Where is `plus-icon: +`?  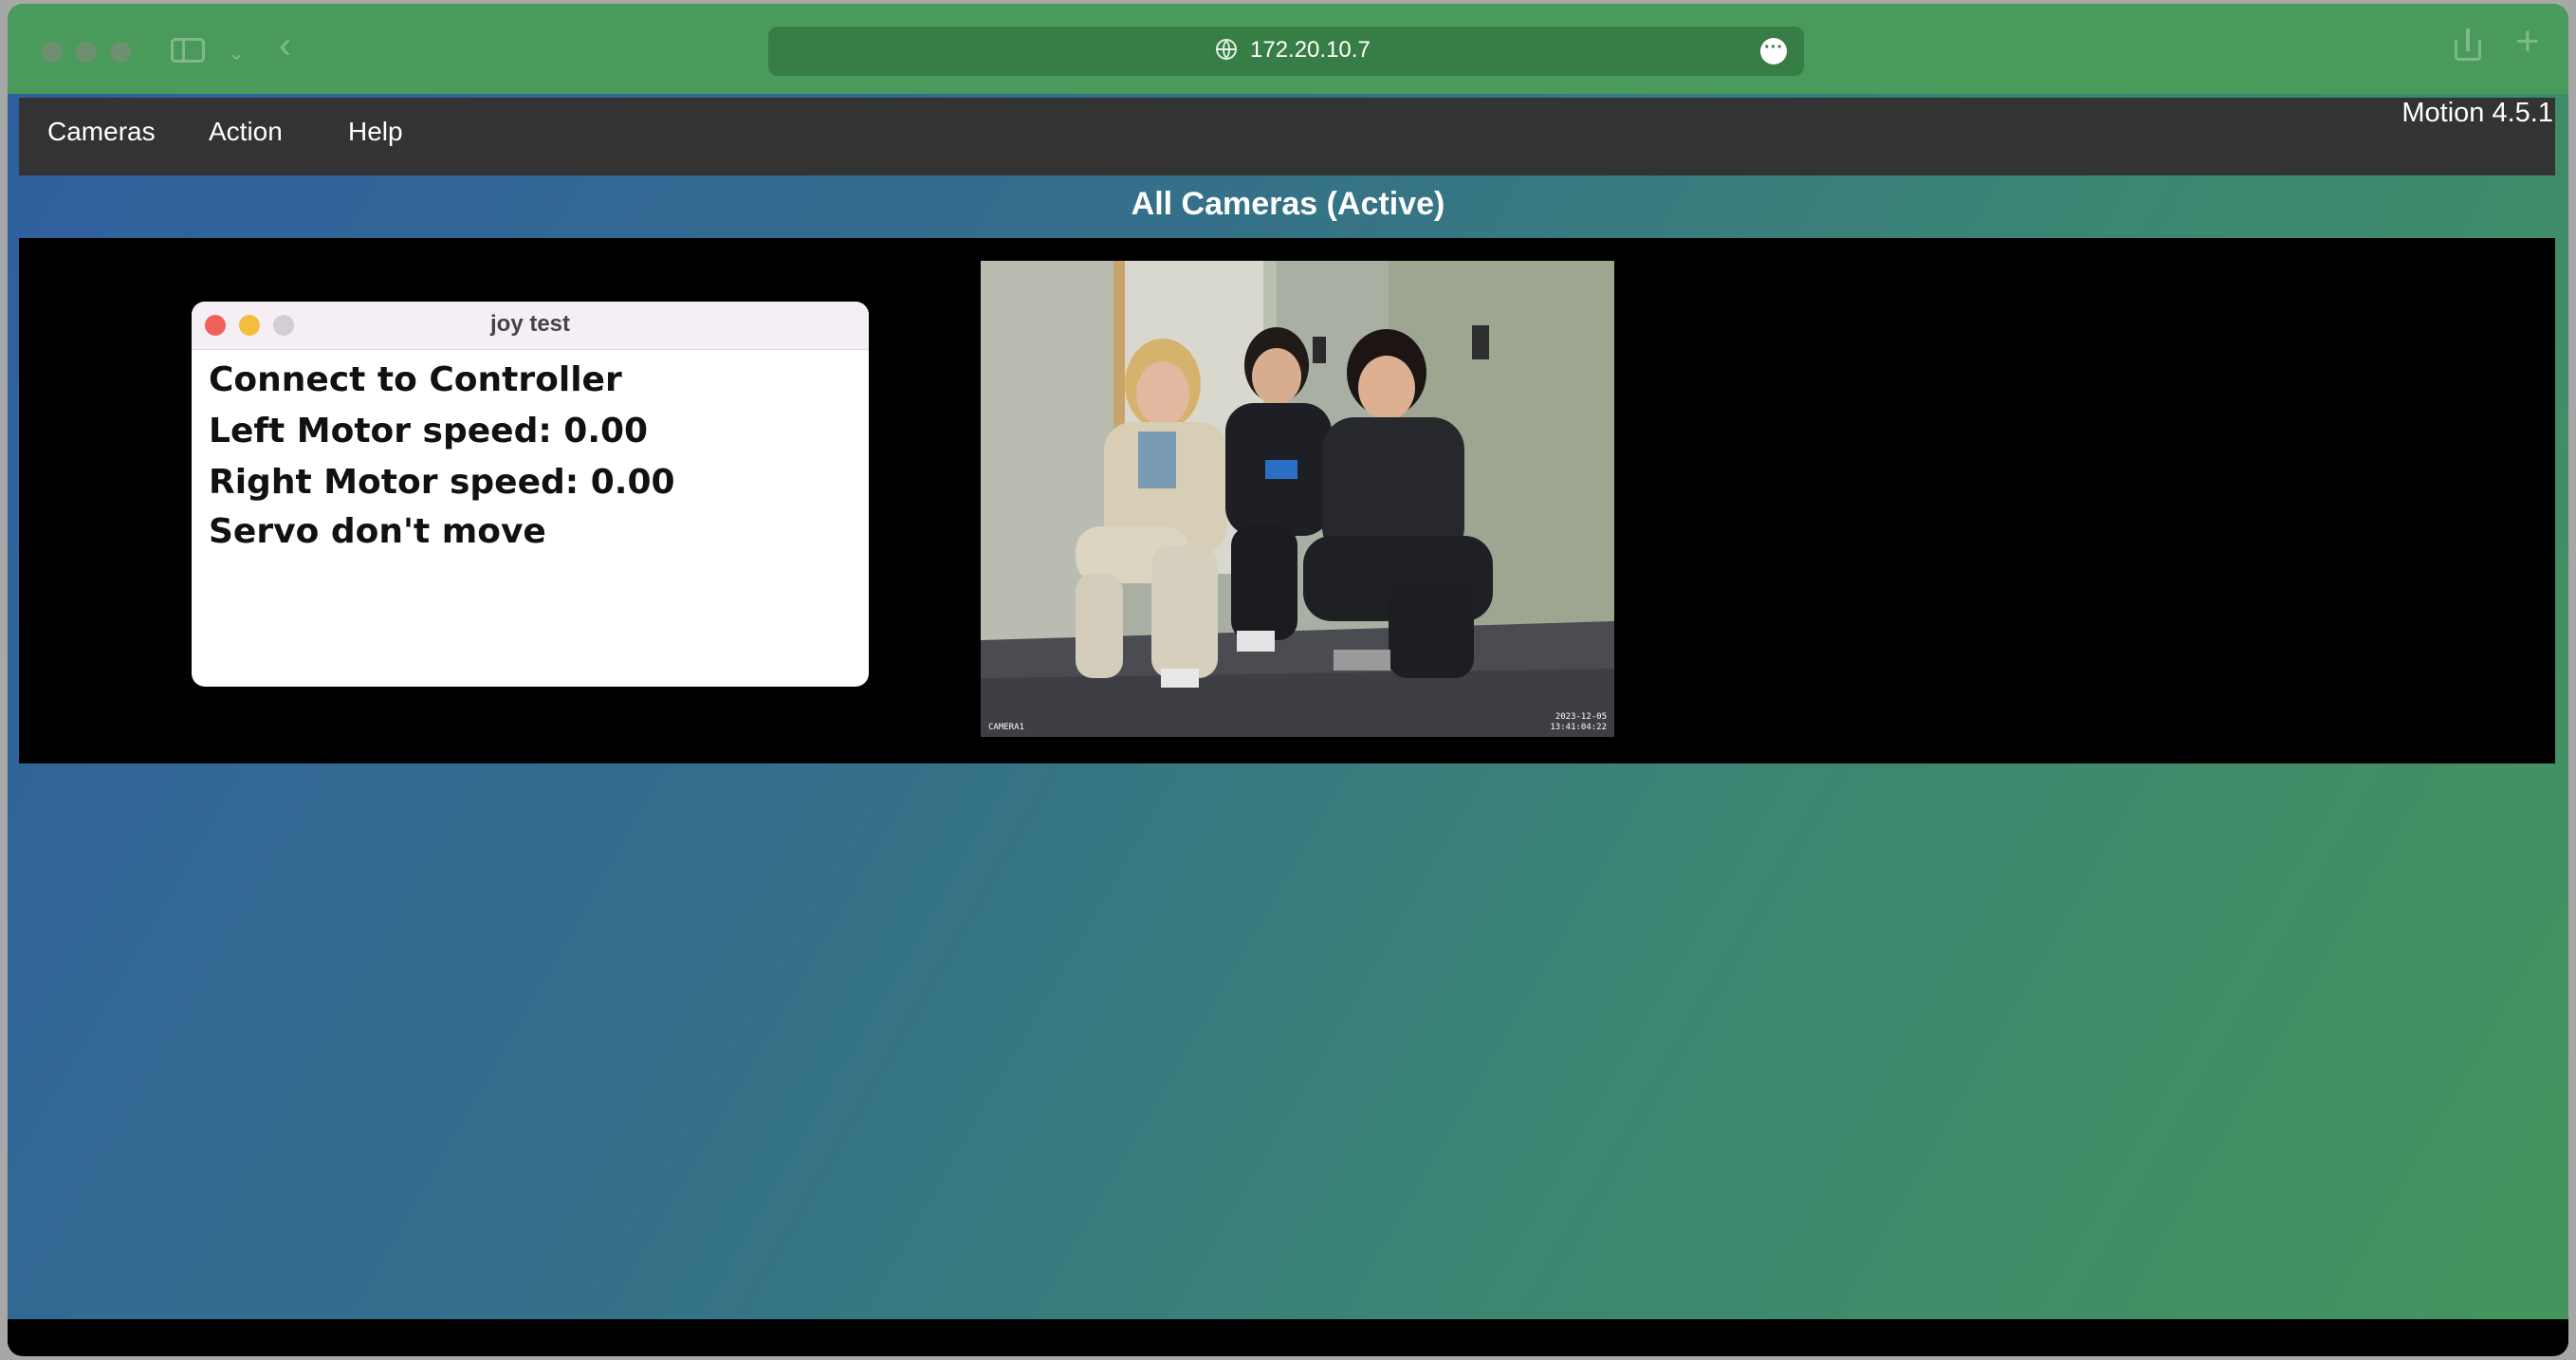 plus-icon: + is located at coordinates (2527, 42).